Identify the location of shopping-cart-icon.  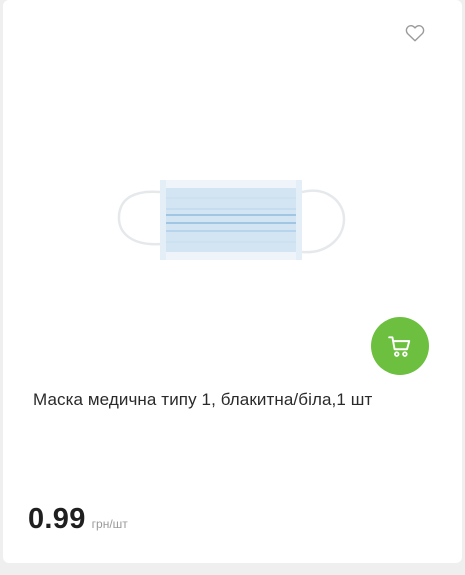
(399, 346).